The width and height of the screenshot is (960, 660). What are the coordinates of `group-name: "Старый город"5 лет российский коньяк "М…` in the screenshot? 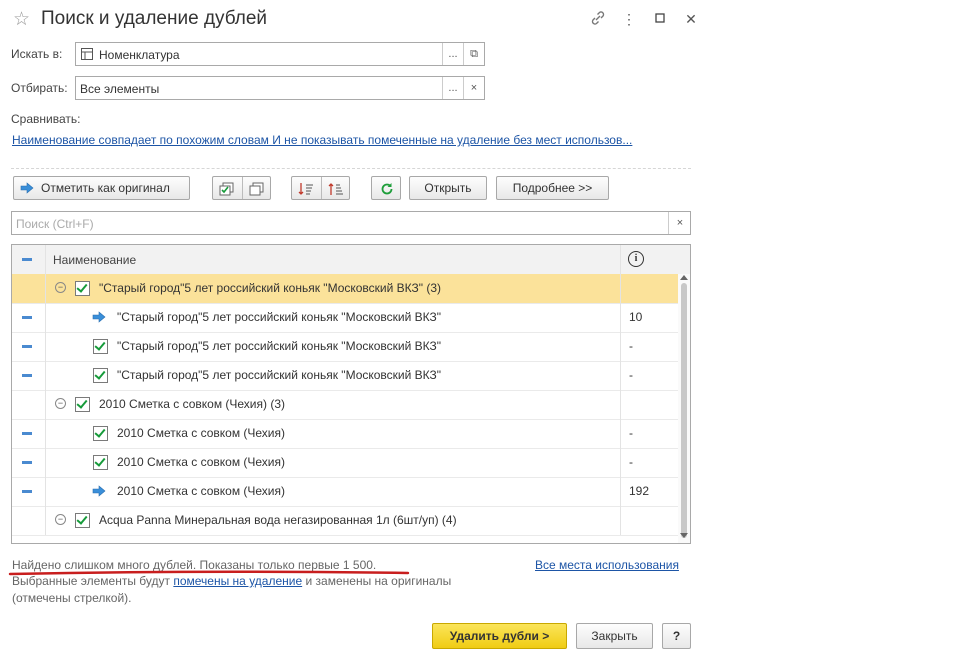 It's located at (270, 288).